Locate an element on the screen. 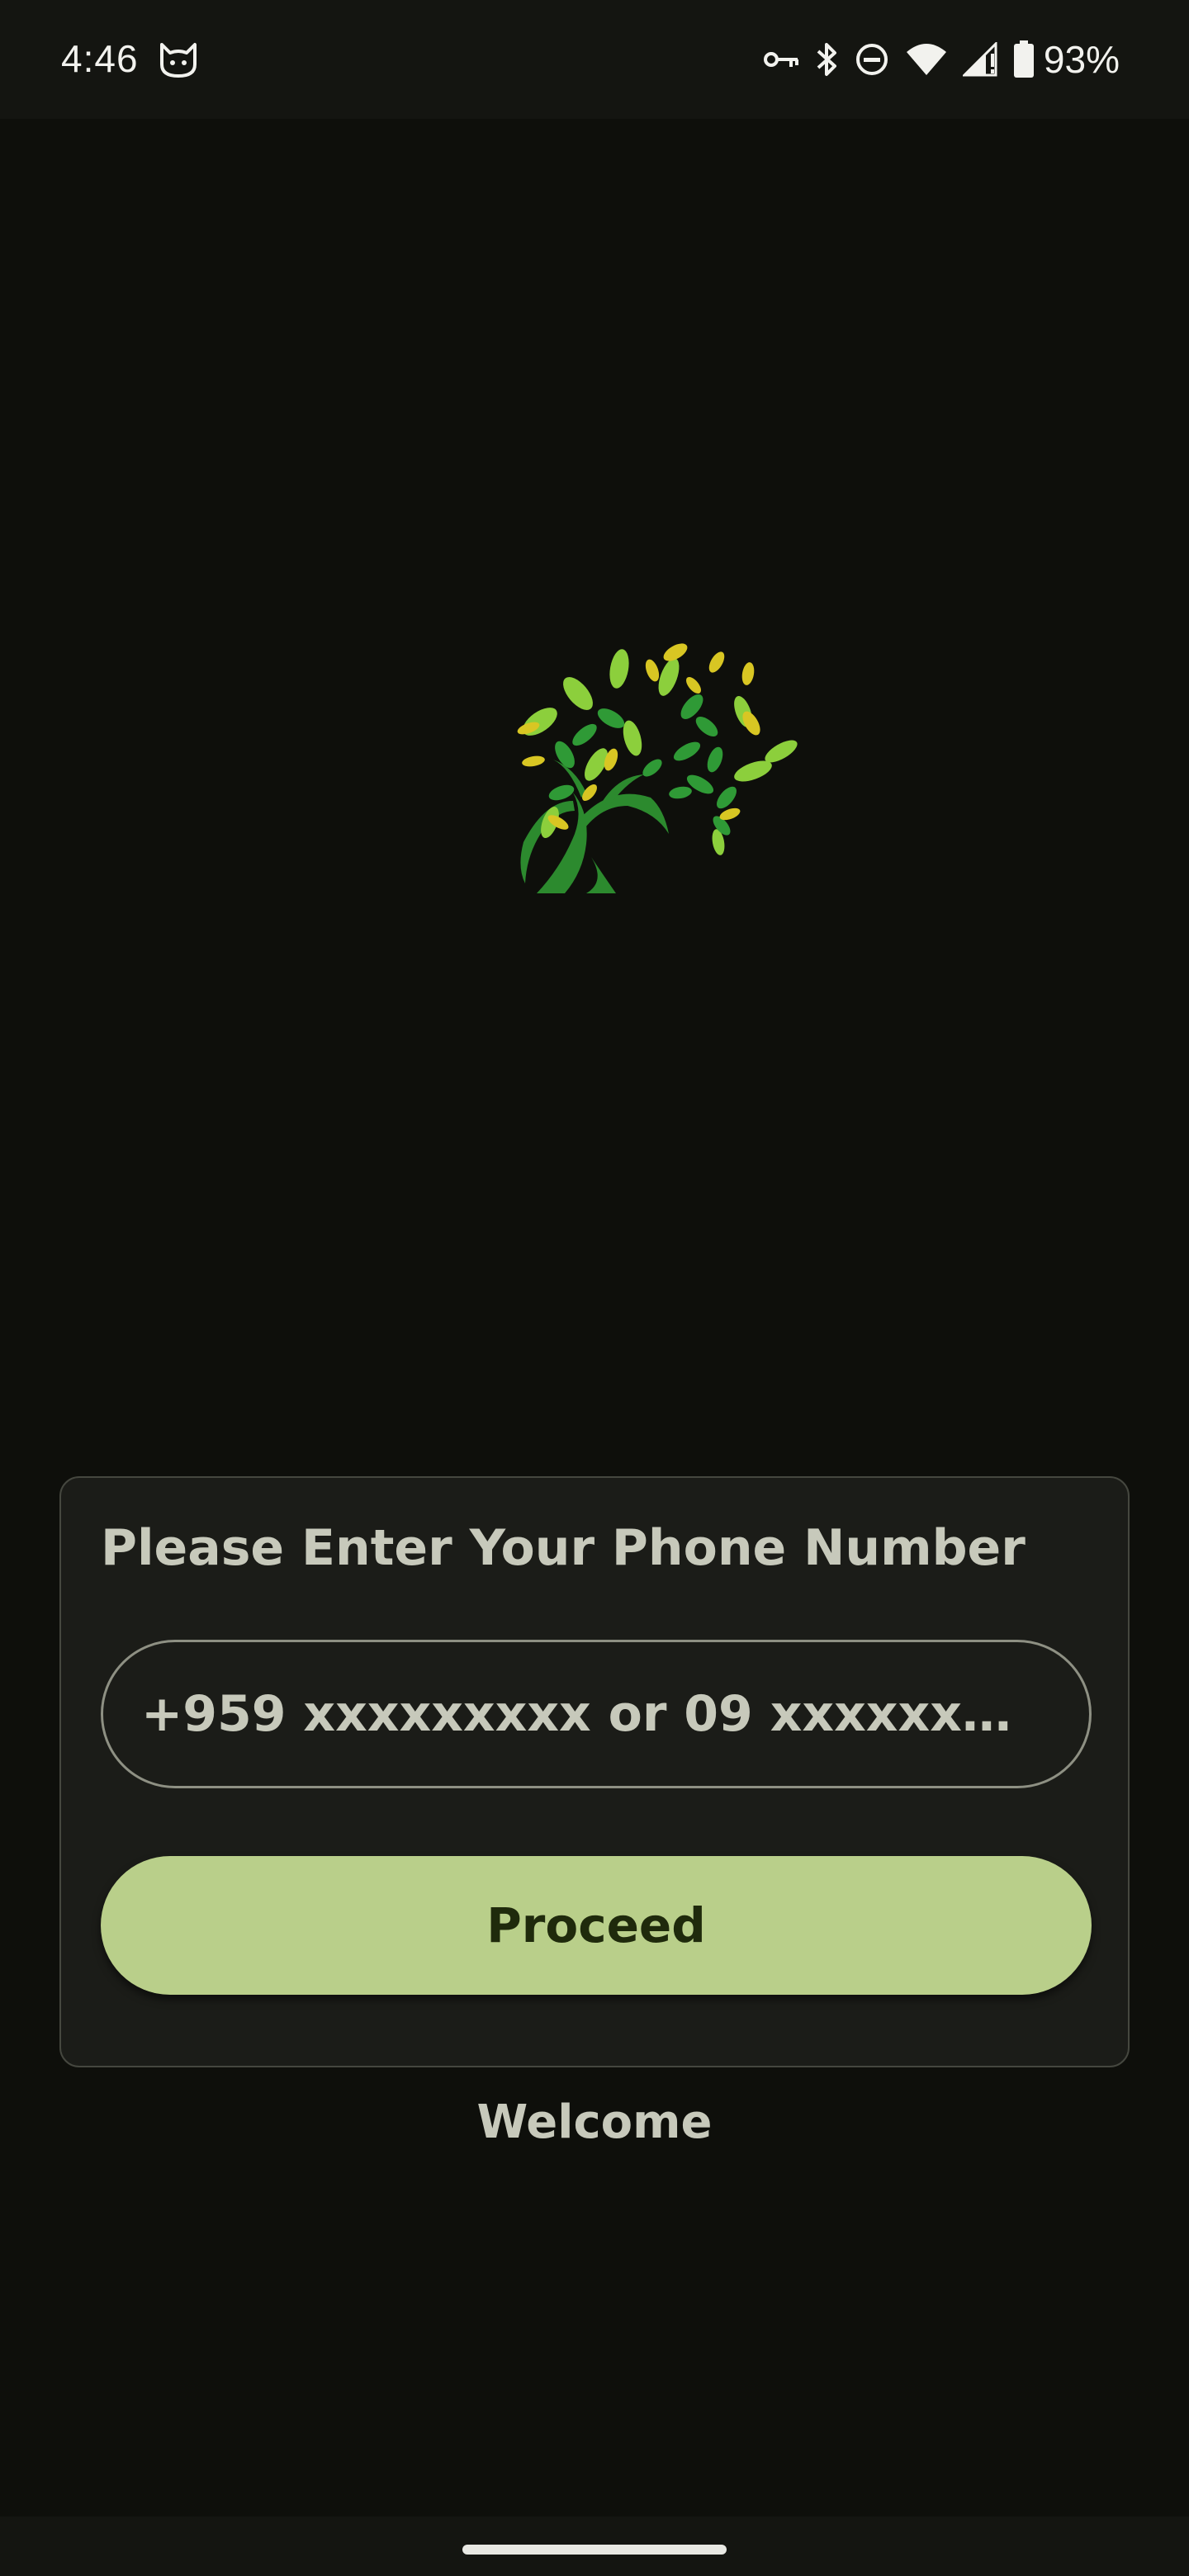 This screenshot has height=2576, width=1189. do-not-disturb-icon is located at coordinates (871, 59).